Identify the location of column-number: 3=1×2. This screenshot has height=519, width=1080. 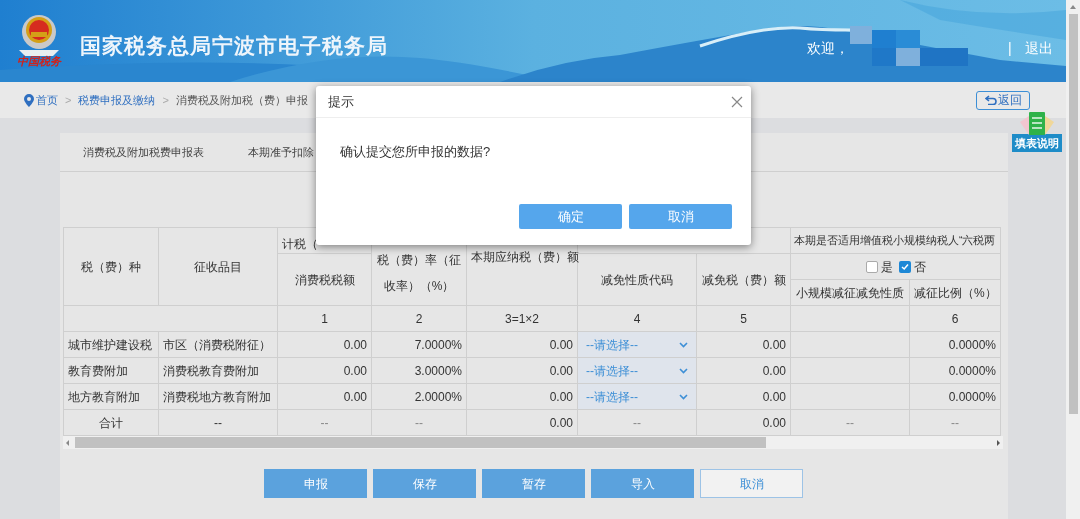
(522, 318).